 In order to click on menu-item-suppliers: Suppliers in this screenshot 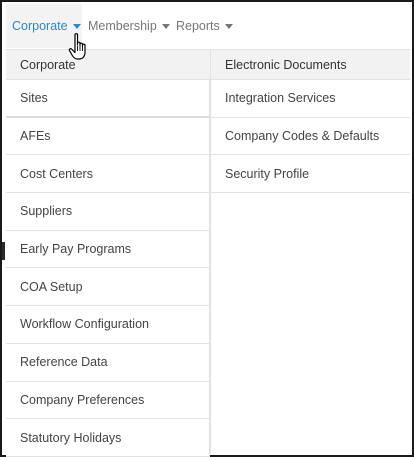, I will do `click(108, 212)`.